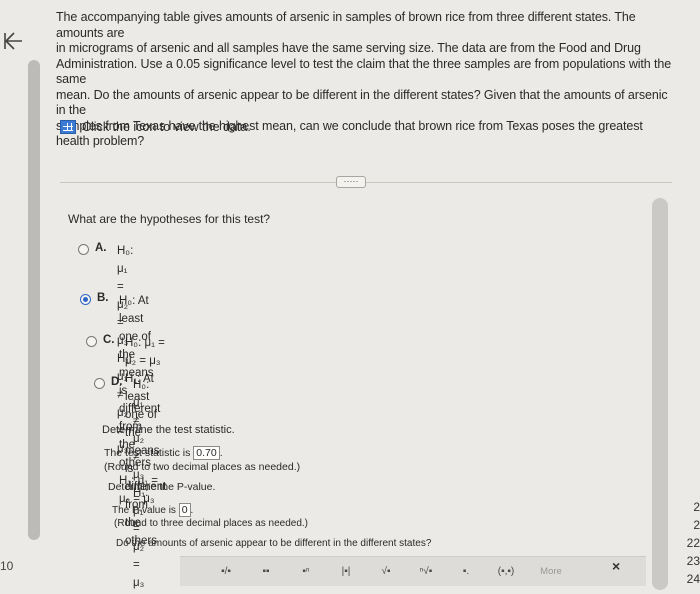  I want to click on right-scrollbar, so click(660, 394).